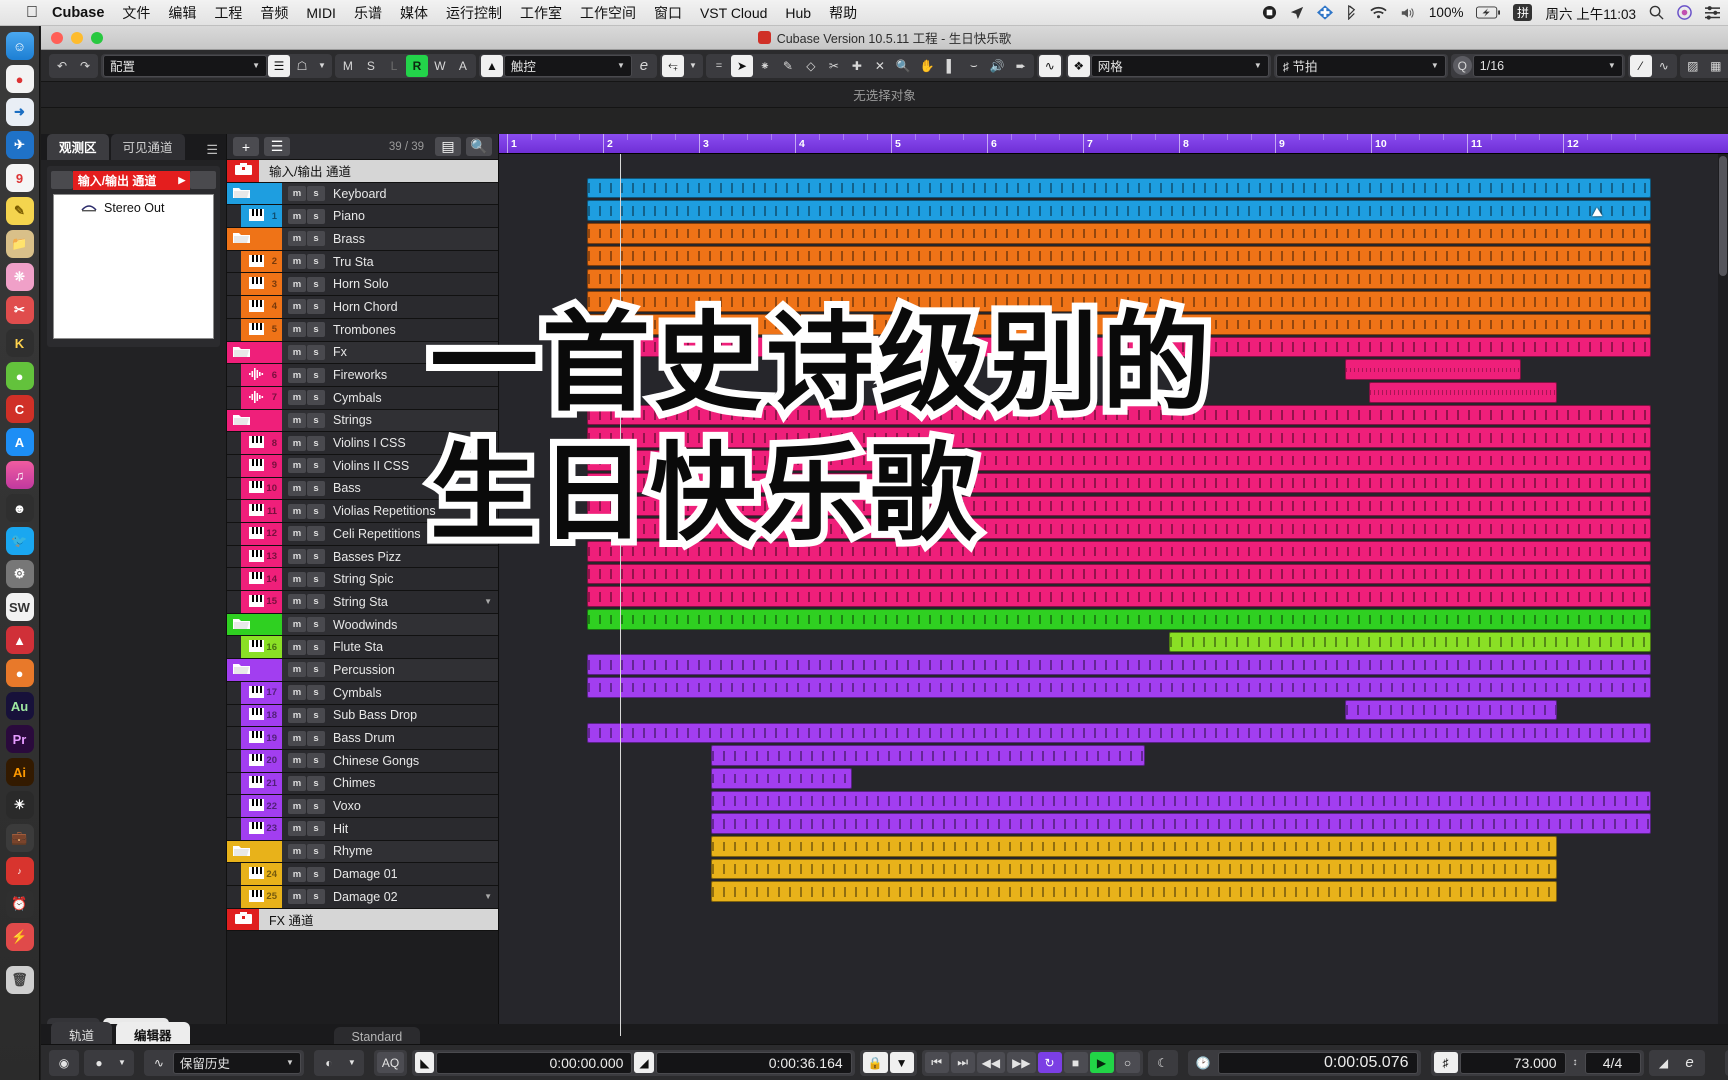 This screenshot has height=1080, width=1728. Describe the element at coordinates (19, 79) in the screenshot. I see `dock-chrome-icon: ●` at that location.